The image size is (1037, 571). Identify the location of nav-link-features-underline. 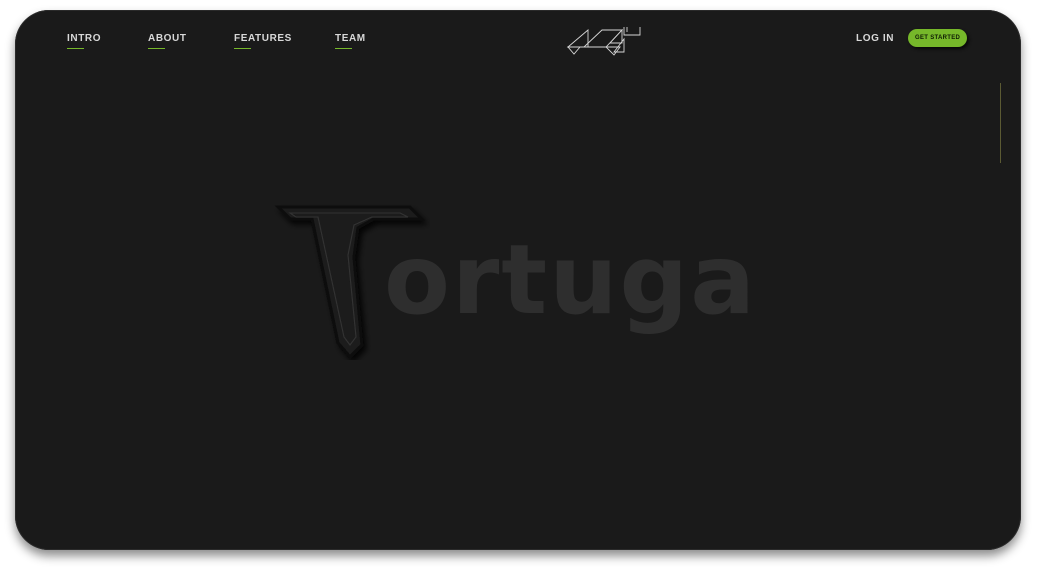
(242, 48).